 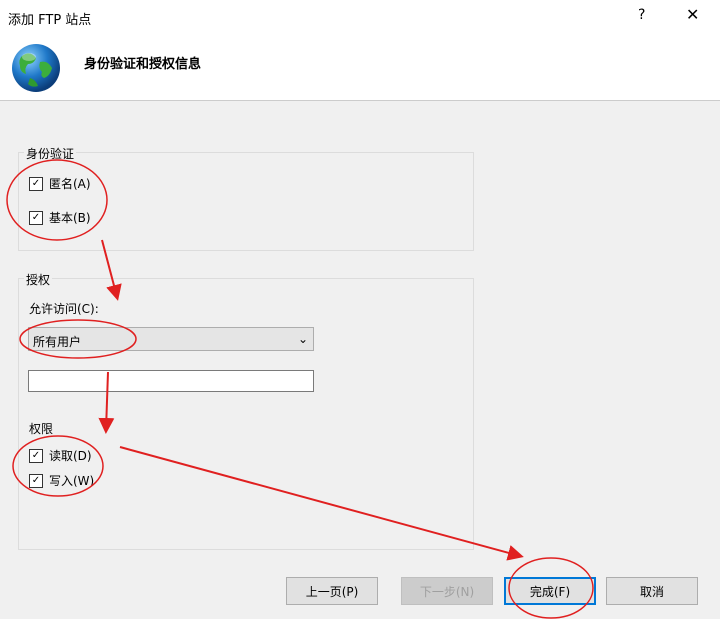 What do you see at coordinates (57, 200) in the screenshot?
I see `annotation-circle-auth` at bounding box center [57, 200].